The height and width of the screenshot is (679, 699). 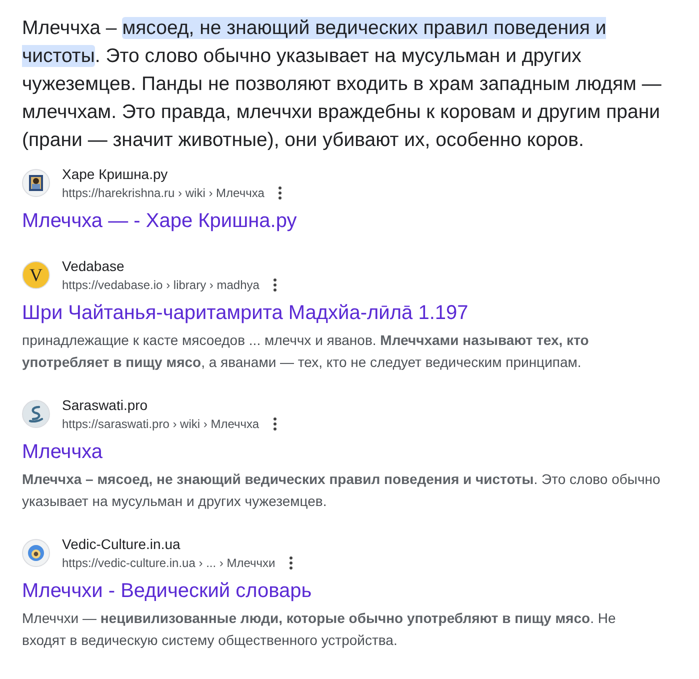 I want to click on result-url: https://vedic-culture.in.ua › ... › Млеччхи, so click(x=169, y=563).